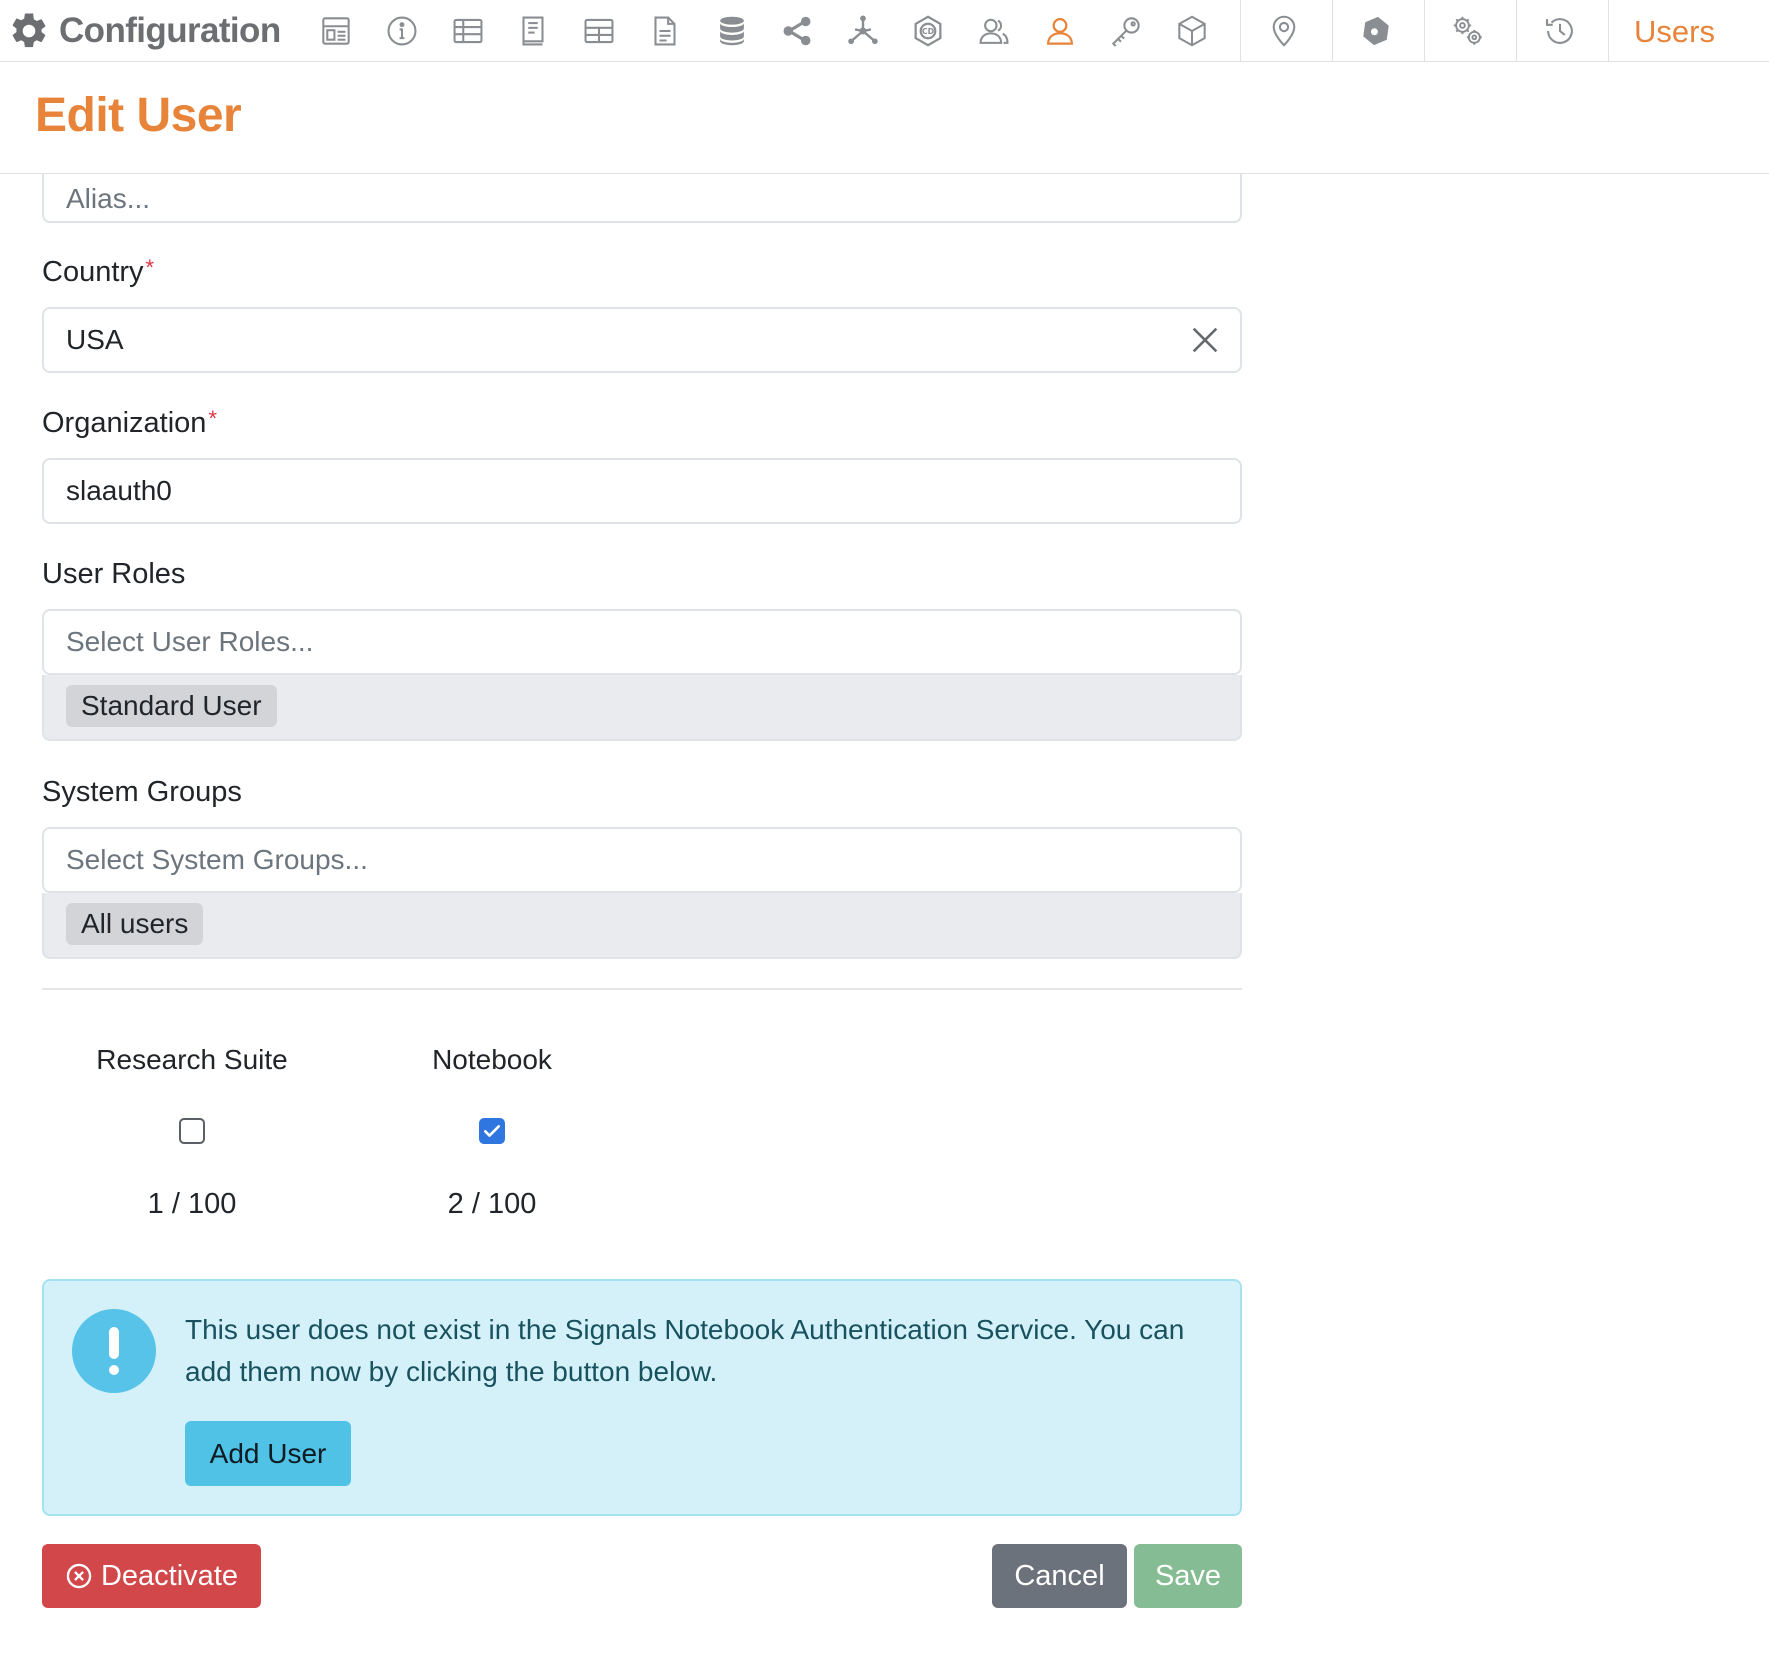  What do you see at coordinates (29, 30) in the screenshot?
I see `gear-icon` at bounding box center [29, 30].